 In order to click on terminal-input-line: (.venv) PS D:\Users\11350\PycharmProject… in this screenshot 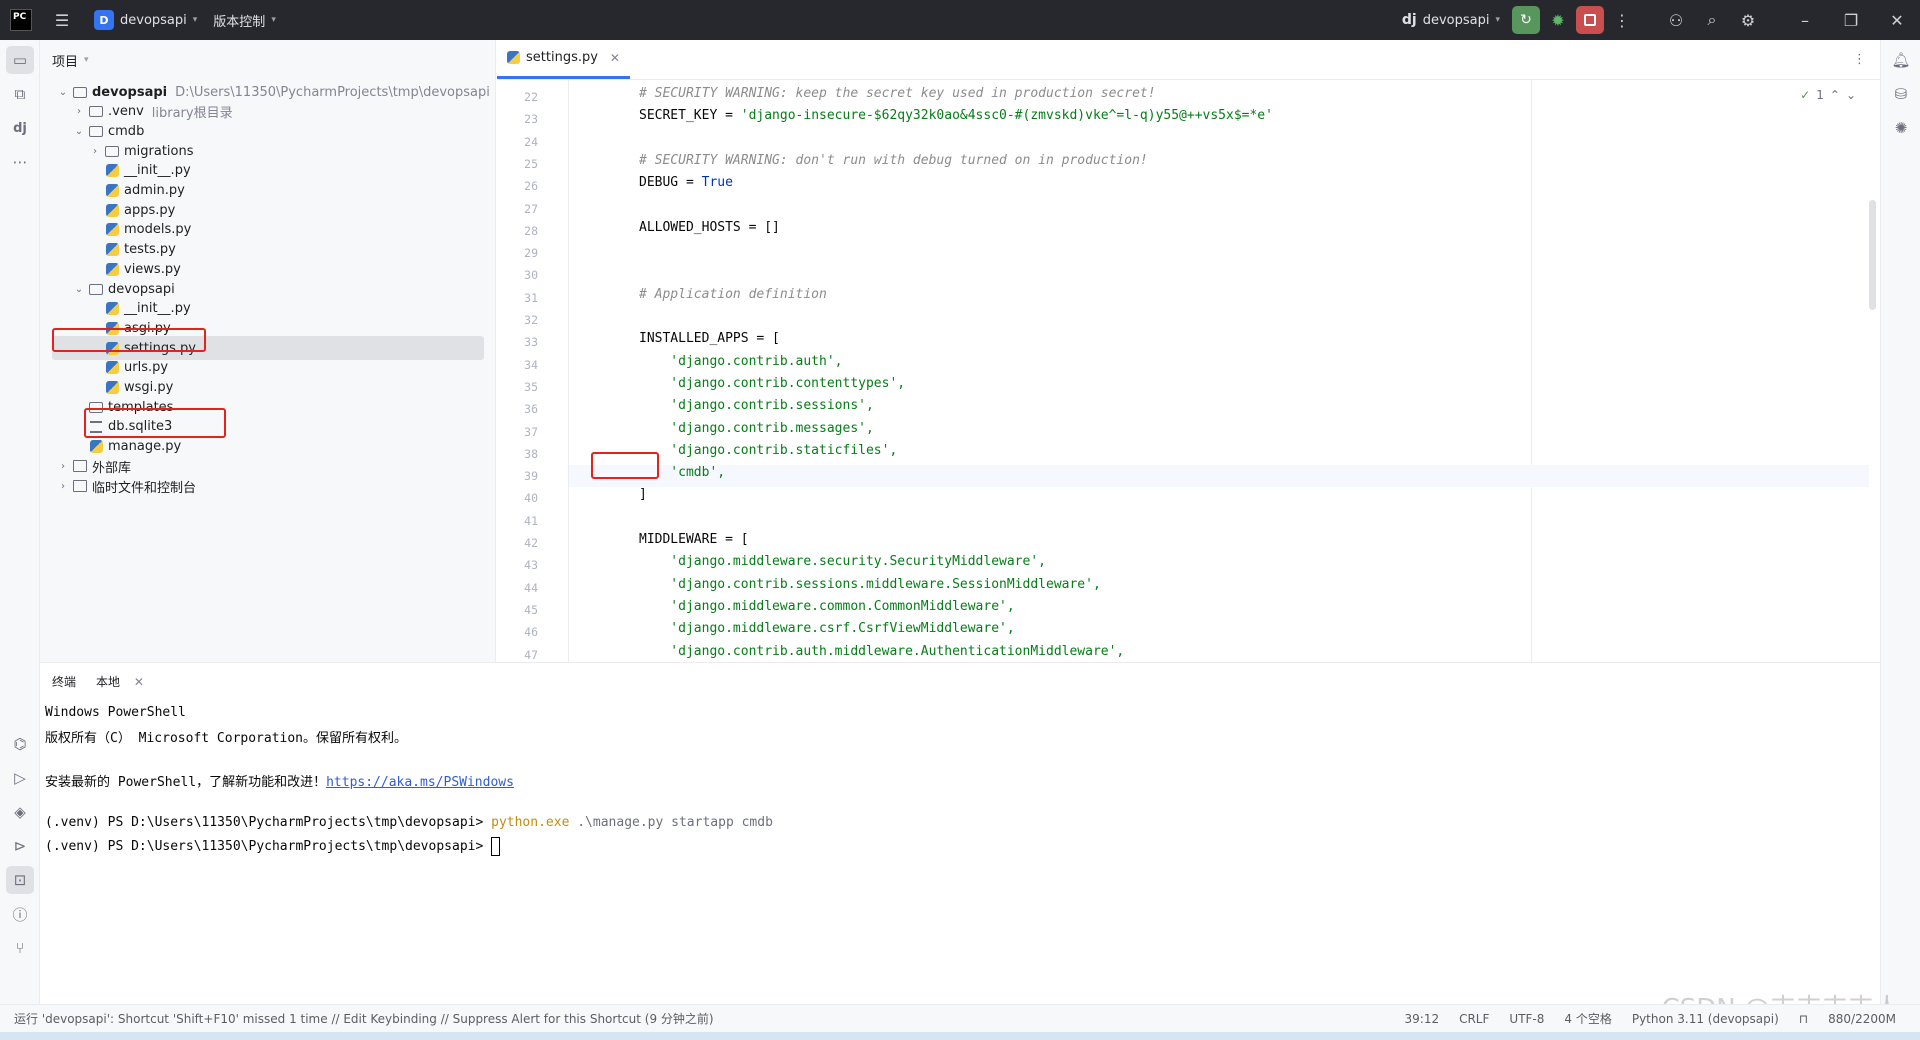, I will do `click(273, 848)`.